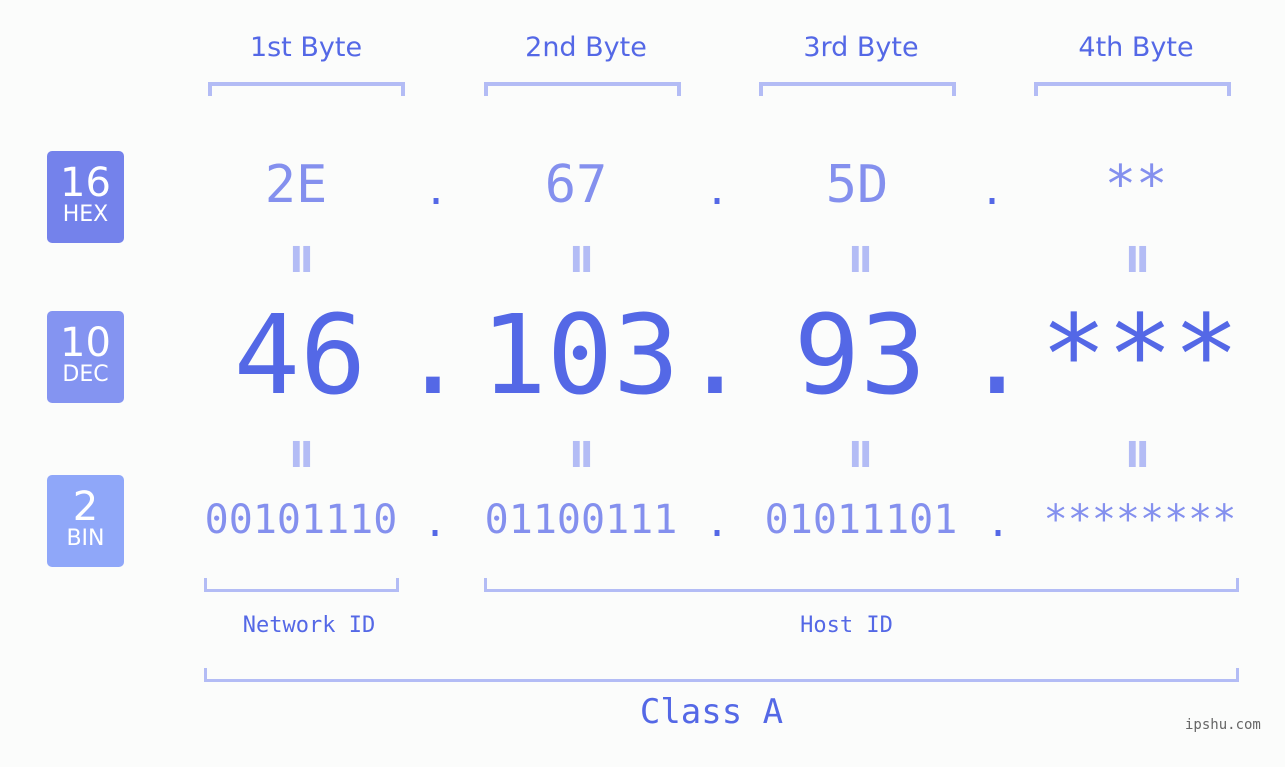 This screenshot has width=1285, height=767. Describe the element at coordinates (721, 675) in the screenshot. I see `class-bracket` at that location.